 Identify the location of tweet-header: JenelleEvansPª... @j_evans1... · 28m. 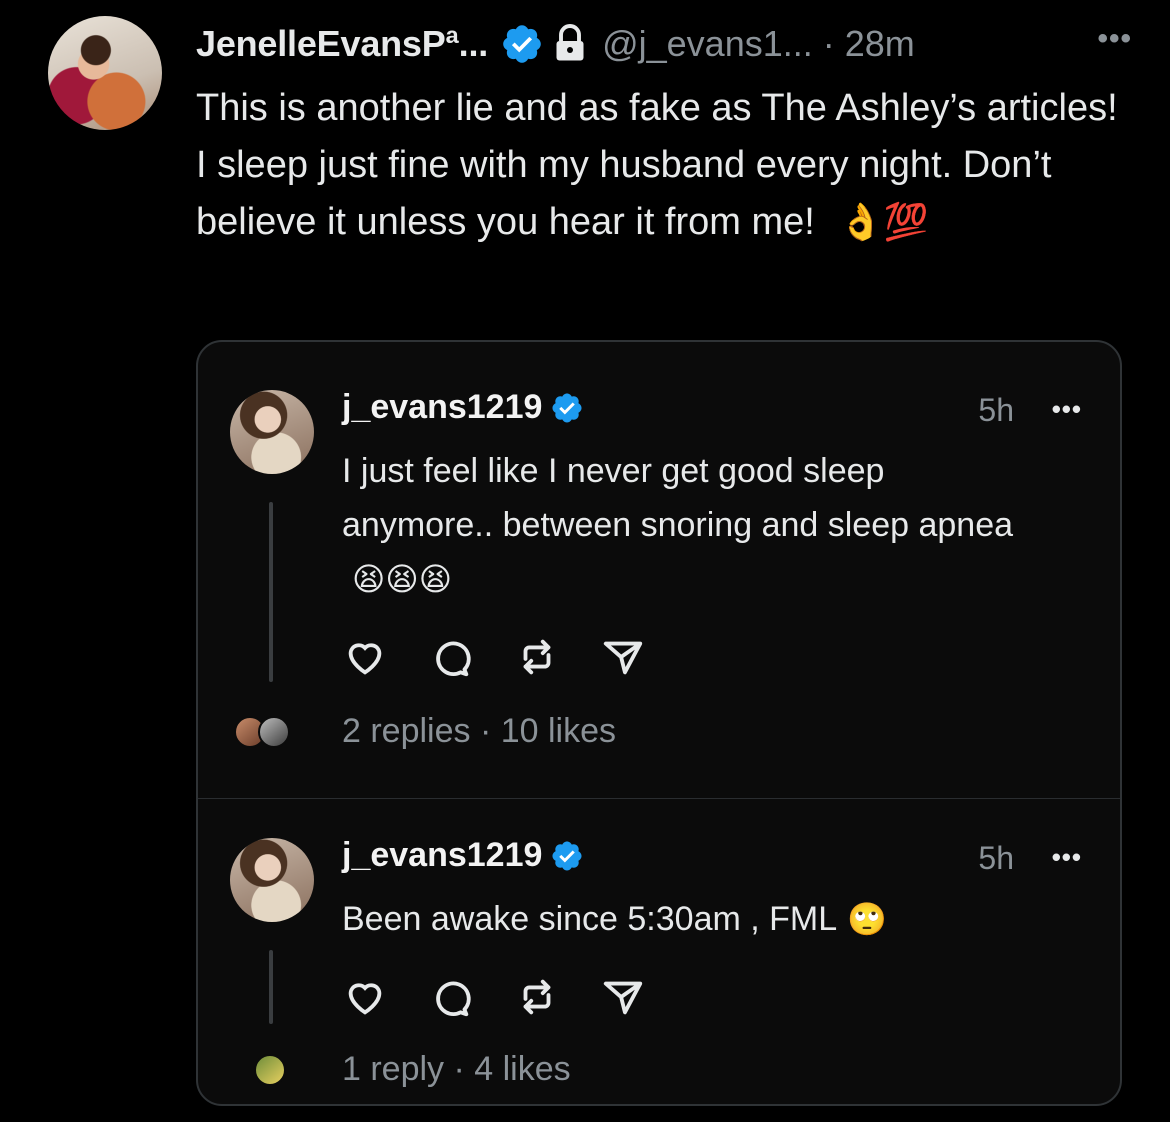
(663, 44).